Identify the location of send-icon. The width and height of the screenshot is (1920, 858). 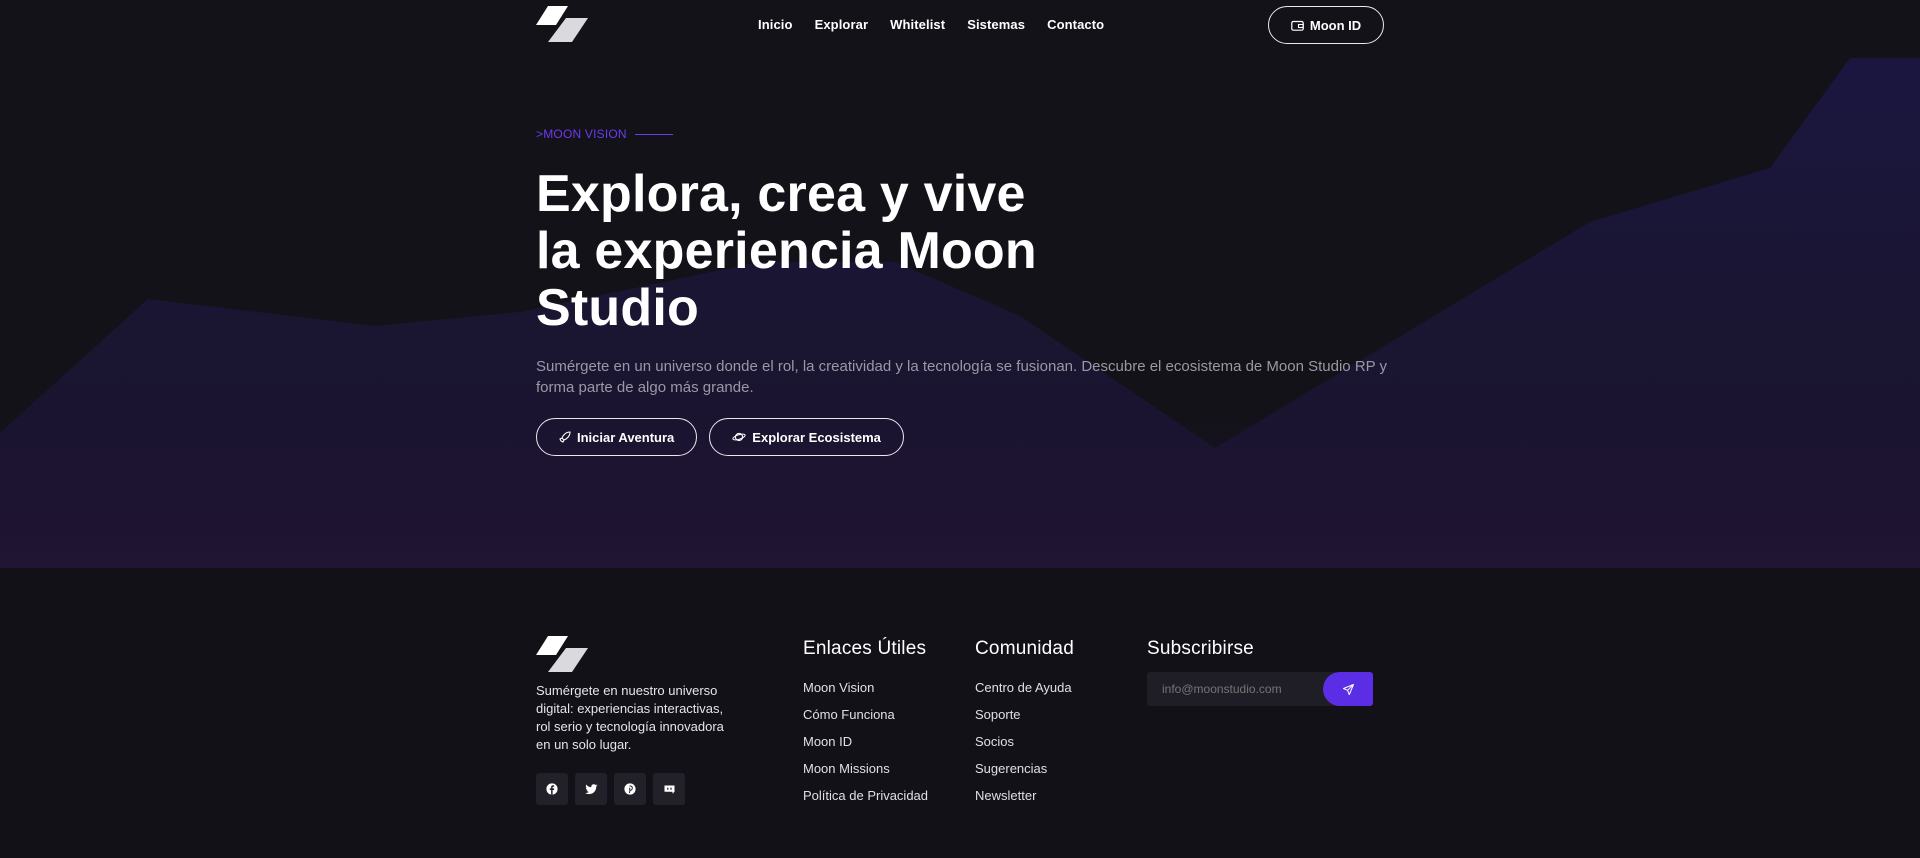
(1348, 689).